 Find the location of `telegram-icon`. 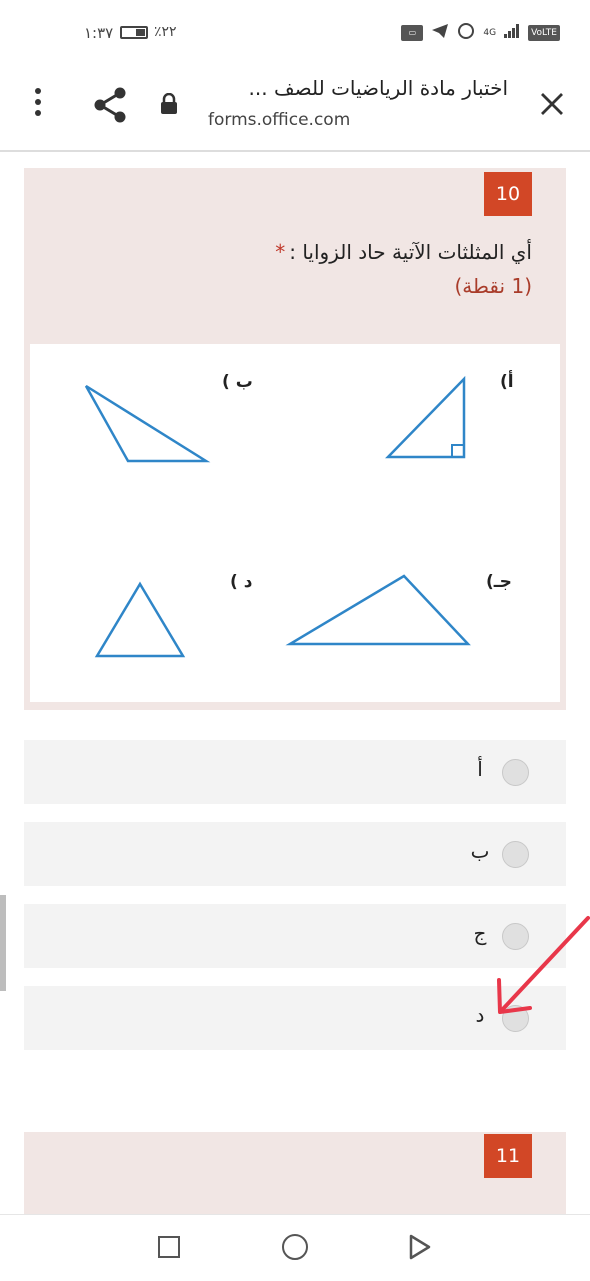

telegram-icon is located at coordinates (440, 33).